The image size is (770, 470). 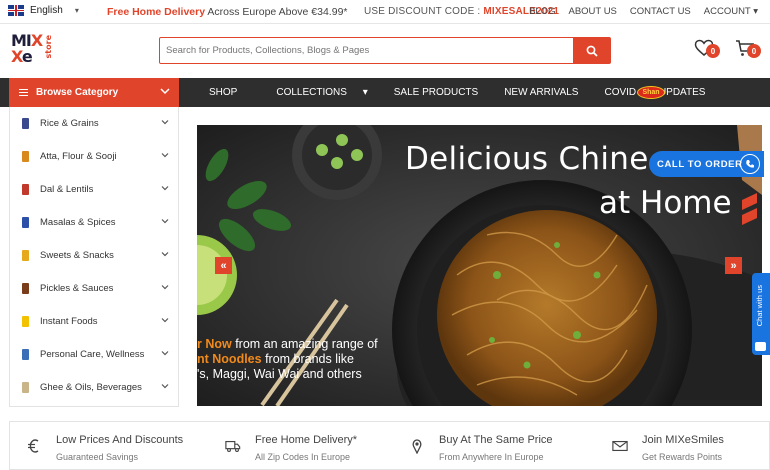 I want to click on hero-title-line2: at Home, so click(x=665, y=203).